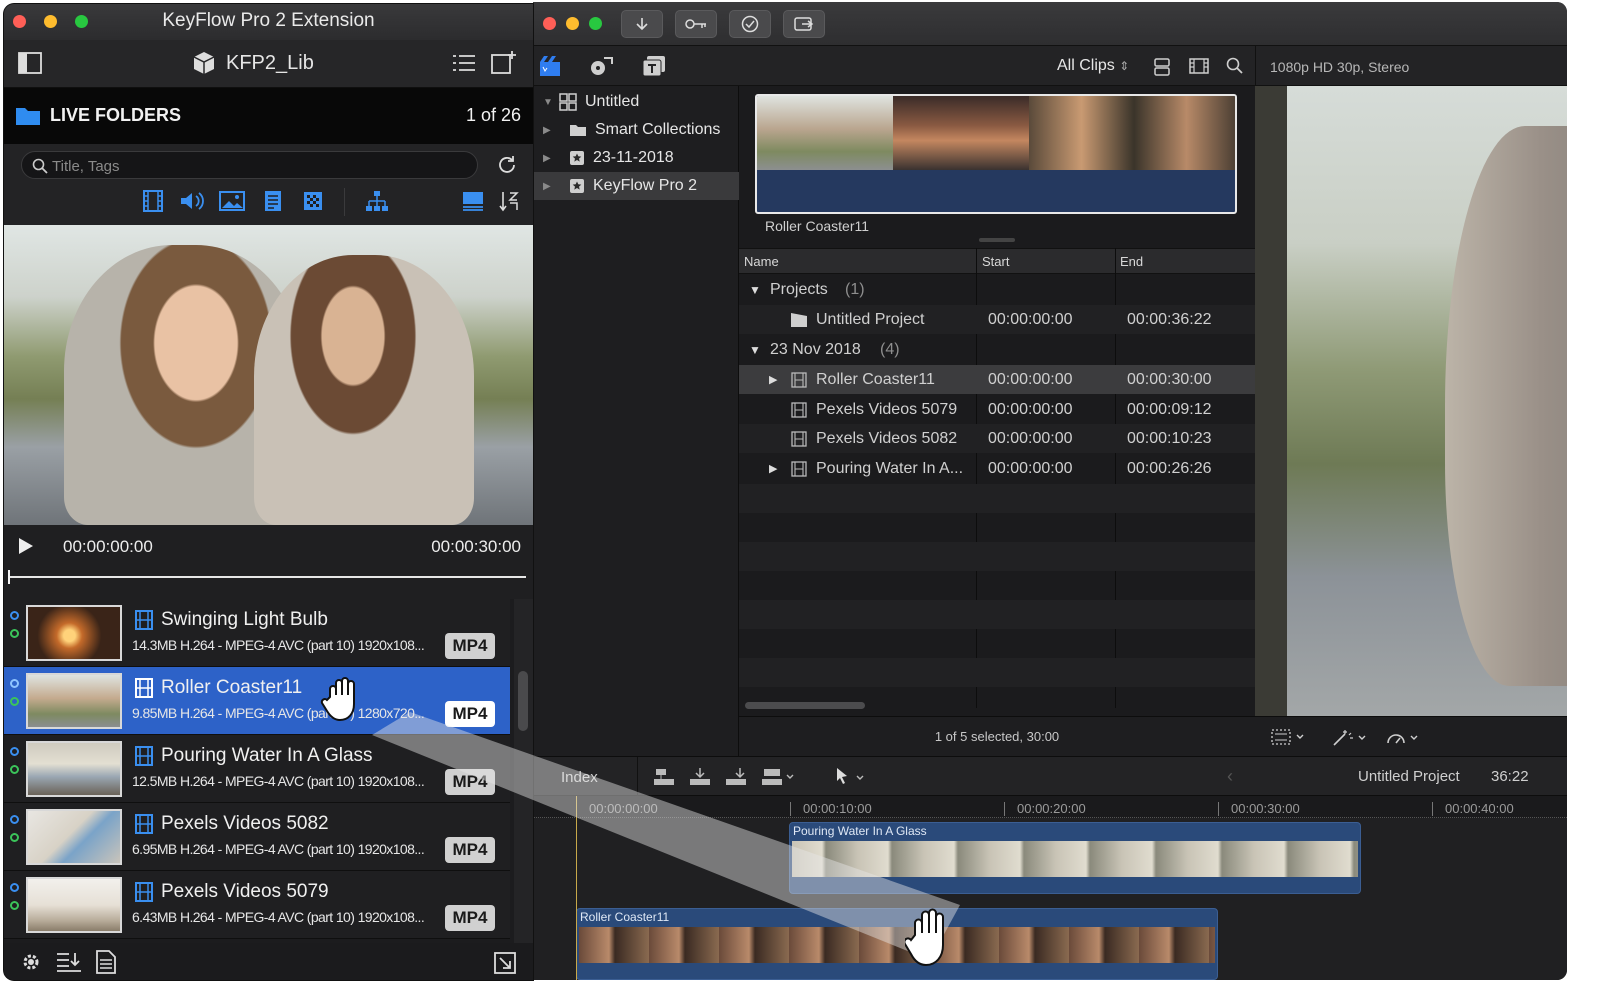  I want to click on column-end-header: End, so click(1131, 261).